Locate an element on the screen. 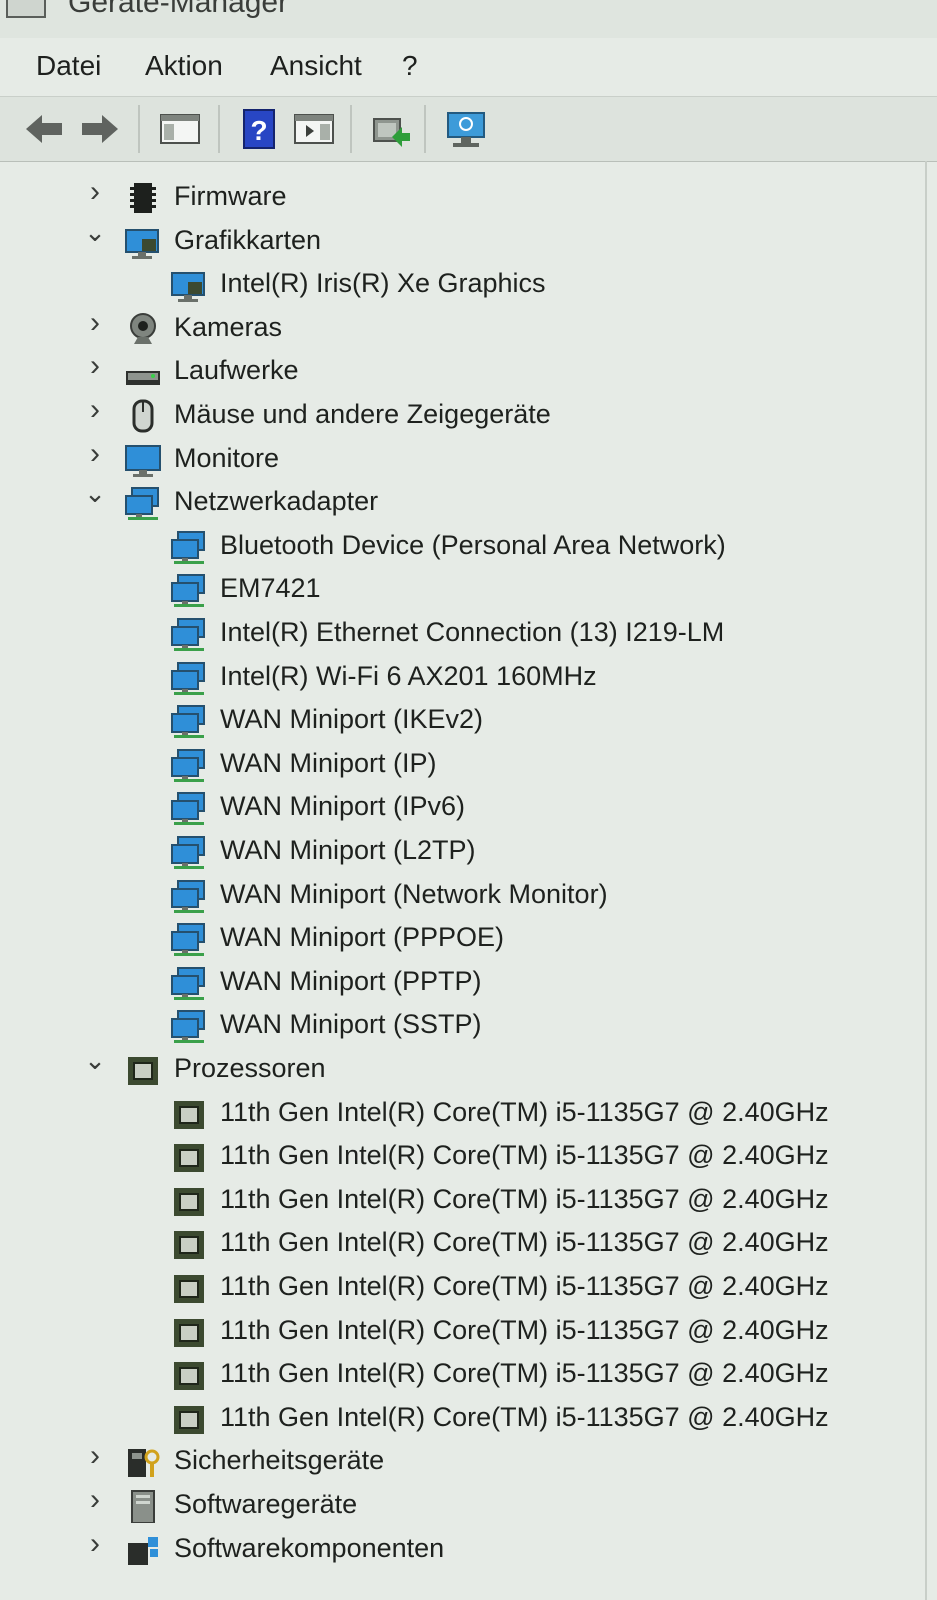 Image resolution: width=937 pixels, height=1600 pixels. tree-device: WAN Miniport (PPPOE) is located at coordinates (460, 939).